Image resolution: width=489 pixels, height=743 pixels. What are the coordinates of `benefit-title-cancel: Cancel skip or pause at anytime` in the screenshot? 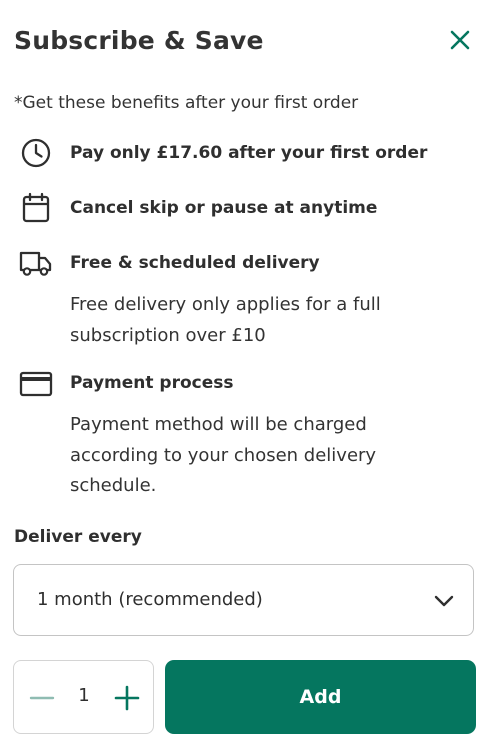 It's located at (224, 208).